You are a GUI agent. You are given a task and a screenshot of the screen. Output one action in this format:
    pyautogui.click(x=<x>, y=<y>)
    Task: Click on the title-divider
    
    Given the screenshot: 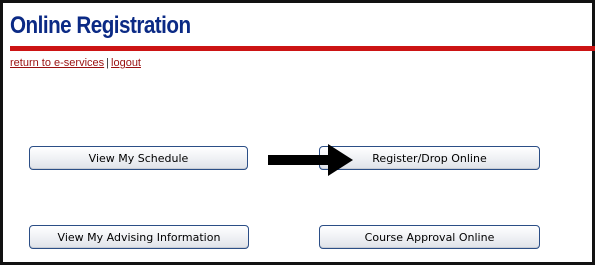 What is the action you would take?
    pyautogui.click(x=302, y=48)
    